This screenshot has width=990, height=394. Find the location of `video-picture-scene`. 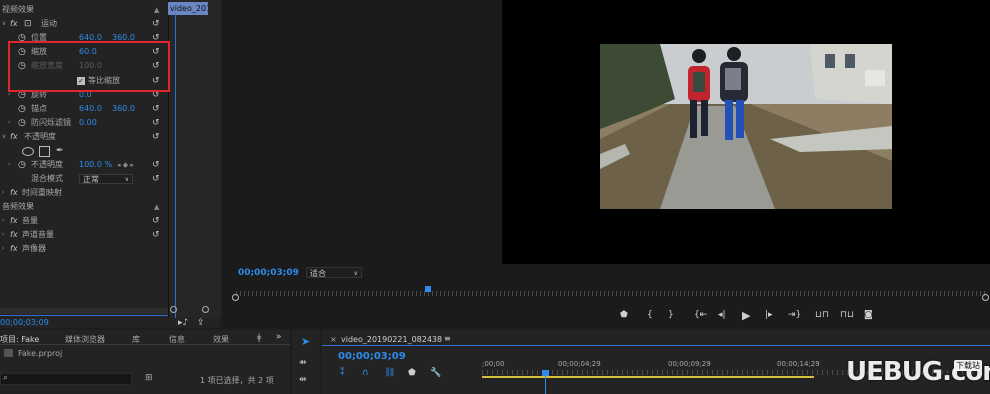

video-picture-scene is located at coordinates (746, 126).